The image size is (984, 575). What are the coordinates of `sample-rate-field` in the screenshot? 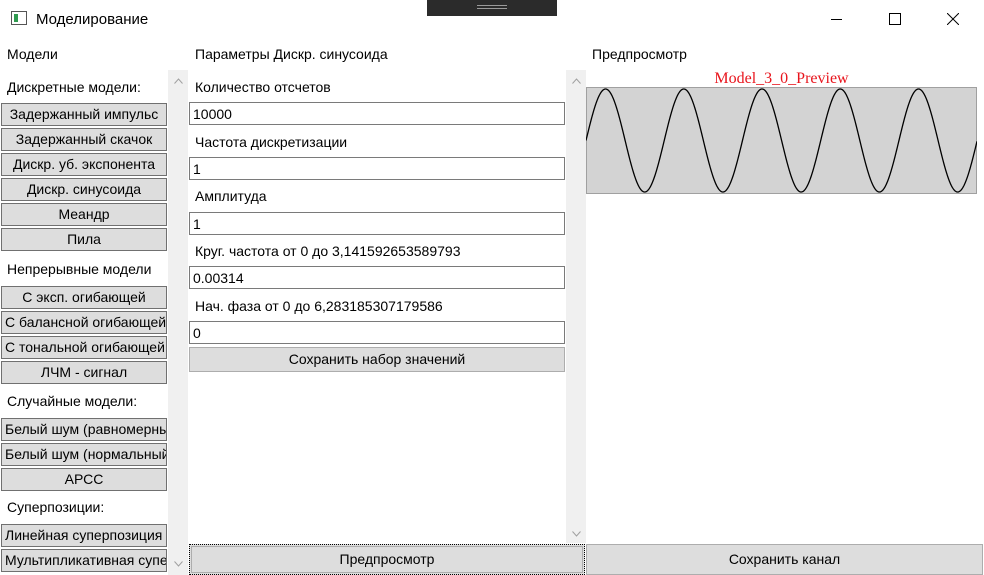 It's located at (377, 168).